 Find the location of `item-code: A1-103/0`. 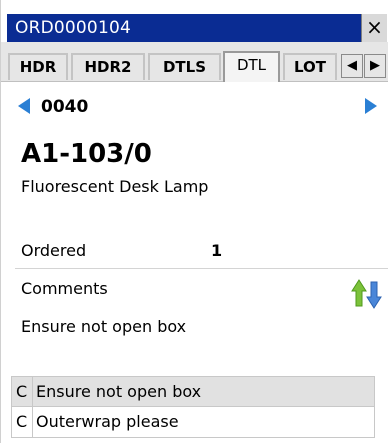

item-code: A1-103/0 is located at coordinates (86, 154).